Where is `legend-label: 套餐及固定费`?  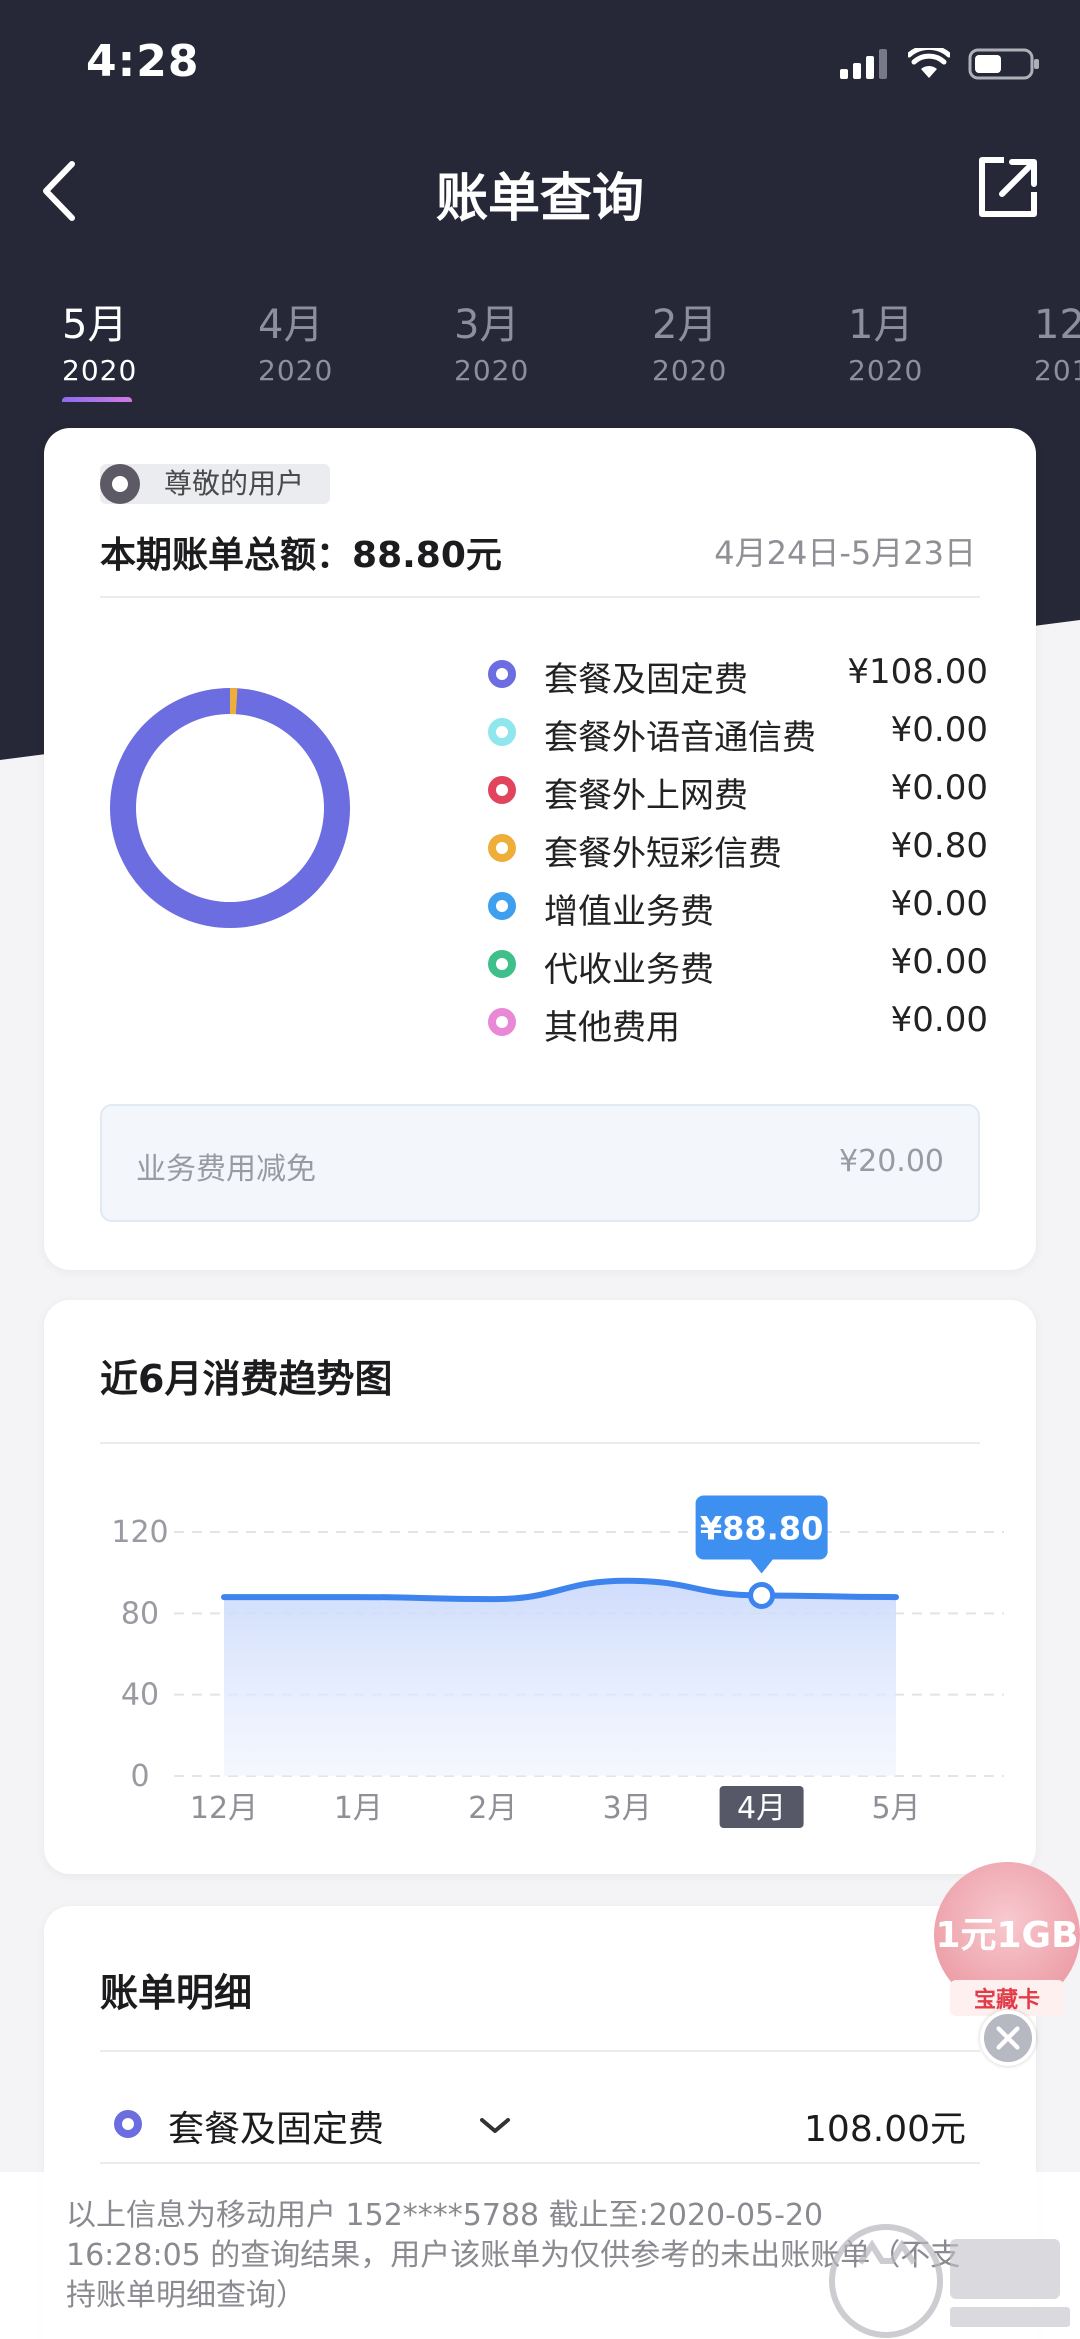 legend-label: 套餐及固定费 is located at coordinates (646, 680).